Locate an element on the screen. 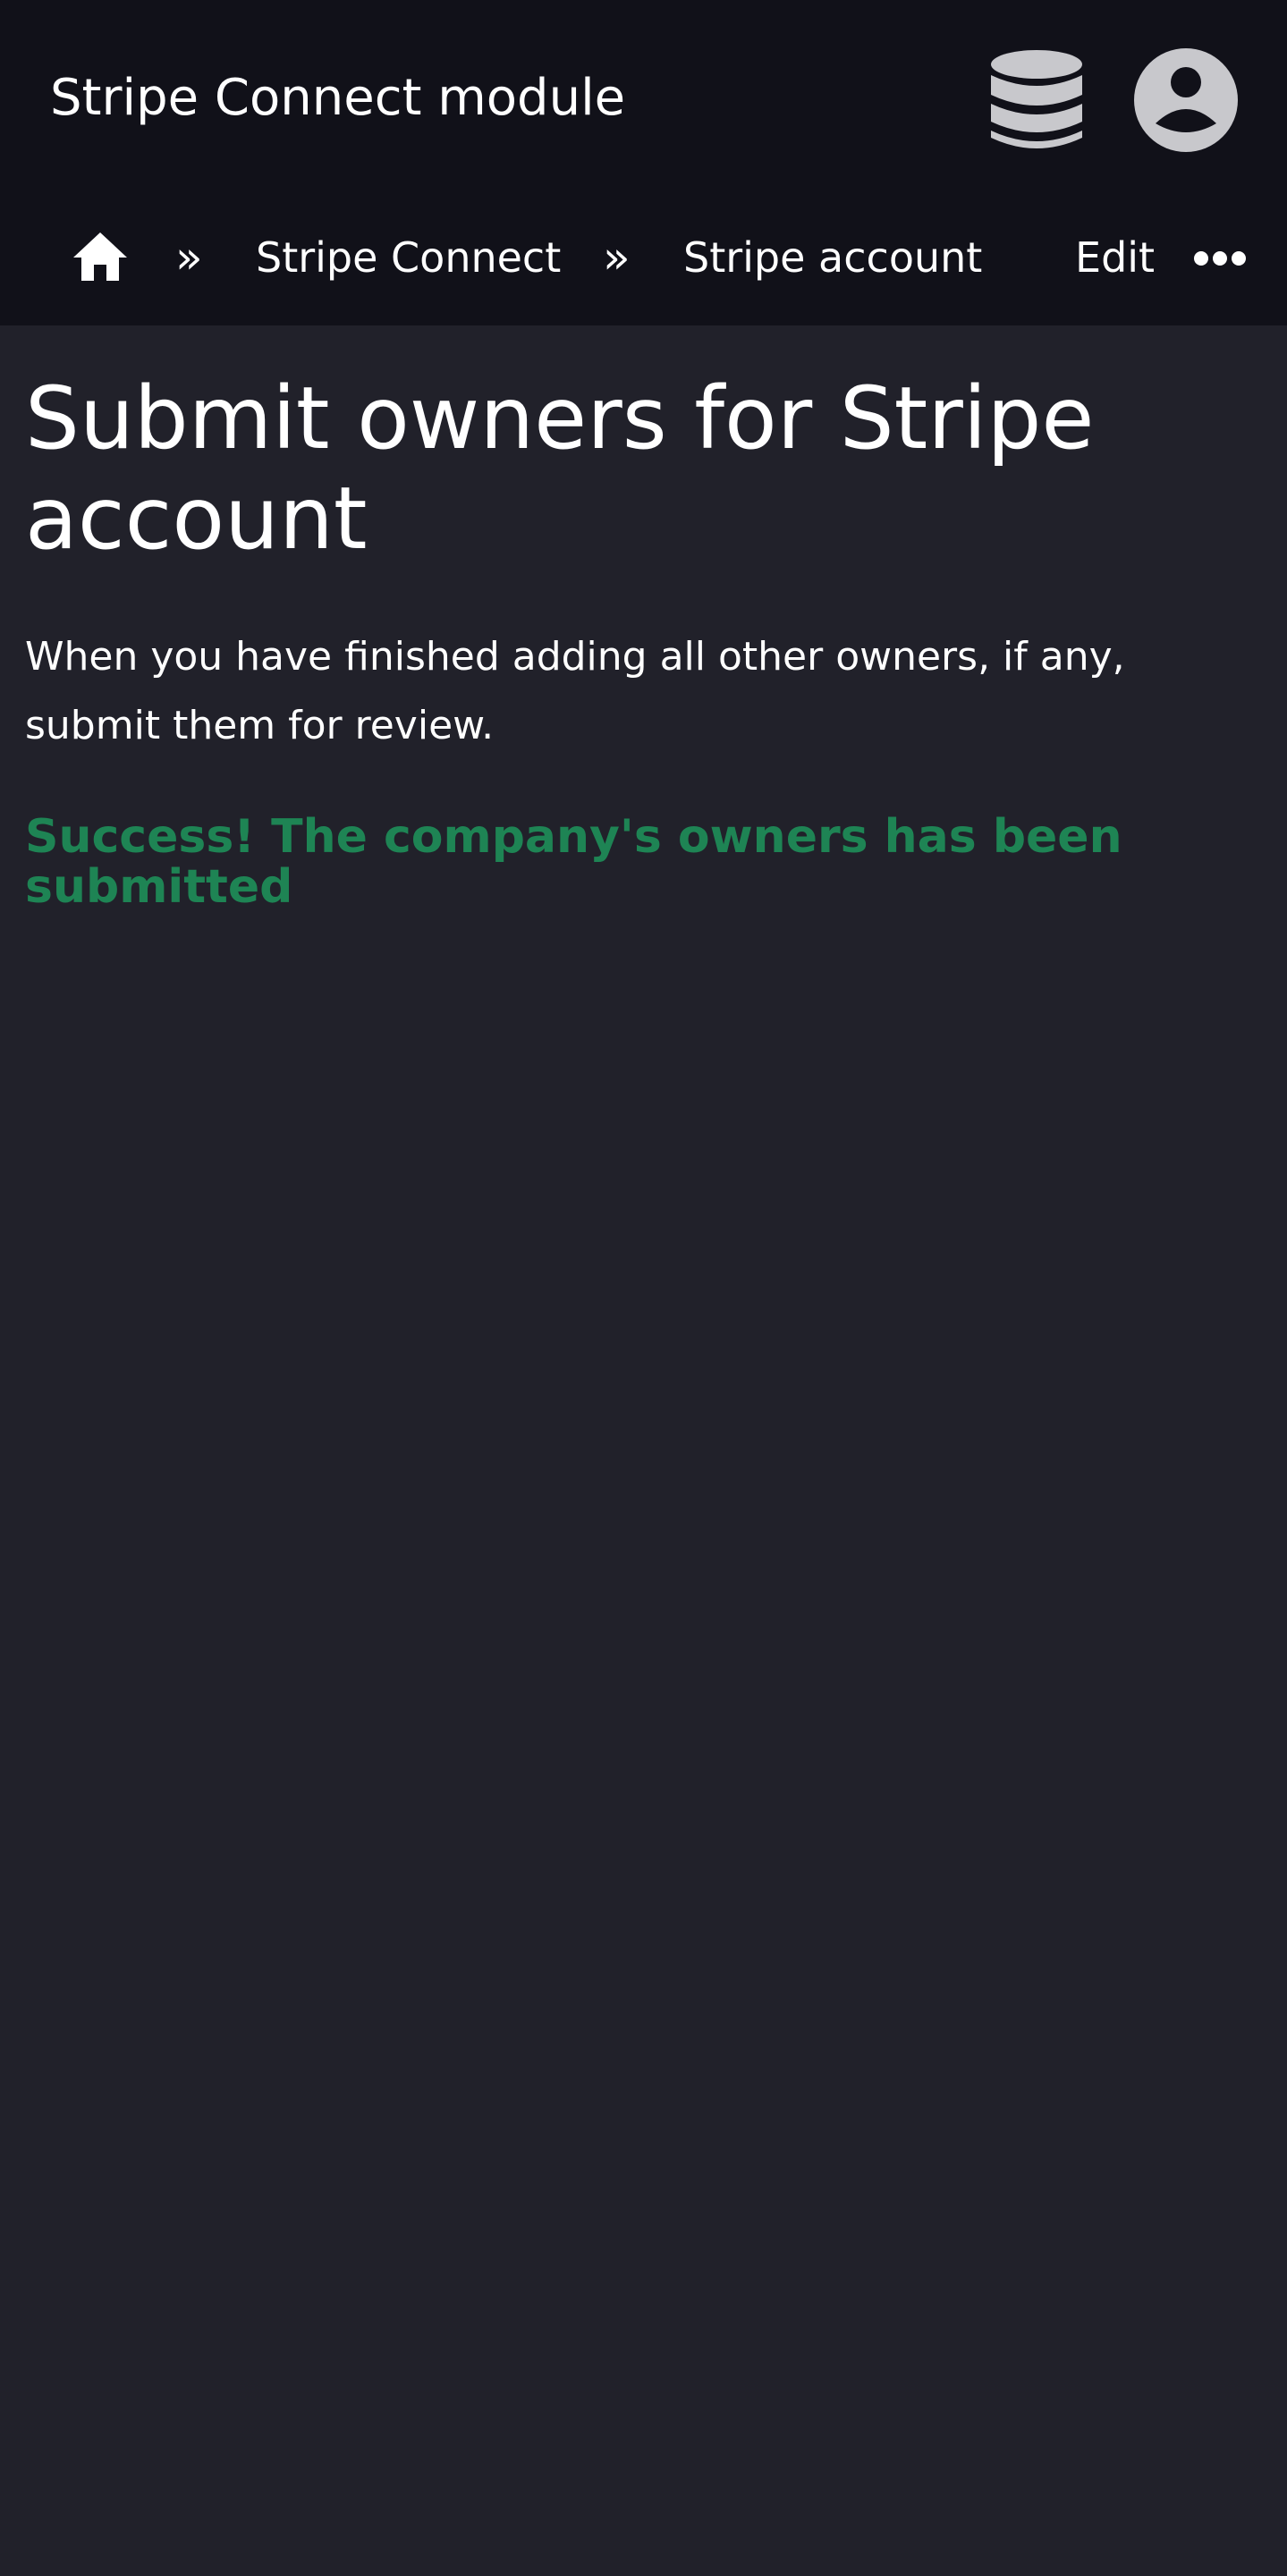 This screenshot has width=1287, height=2576. breadcrumb-item-label: Edit owners is located at coordinates (1122, 257).